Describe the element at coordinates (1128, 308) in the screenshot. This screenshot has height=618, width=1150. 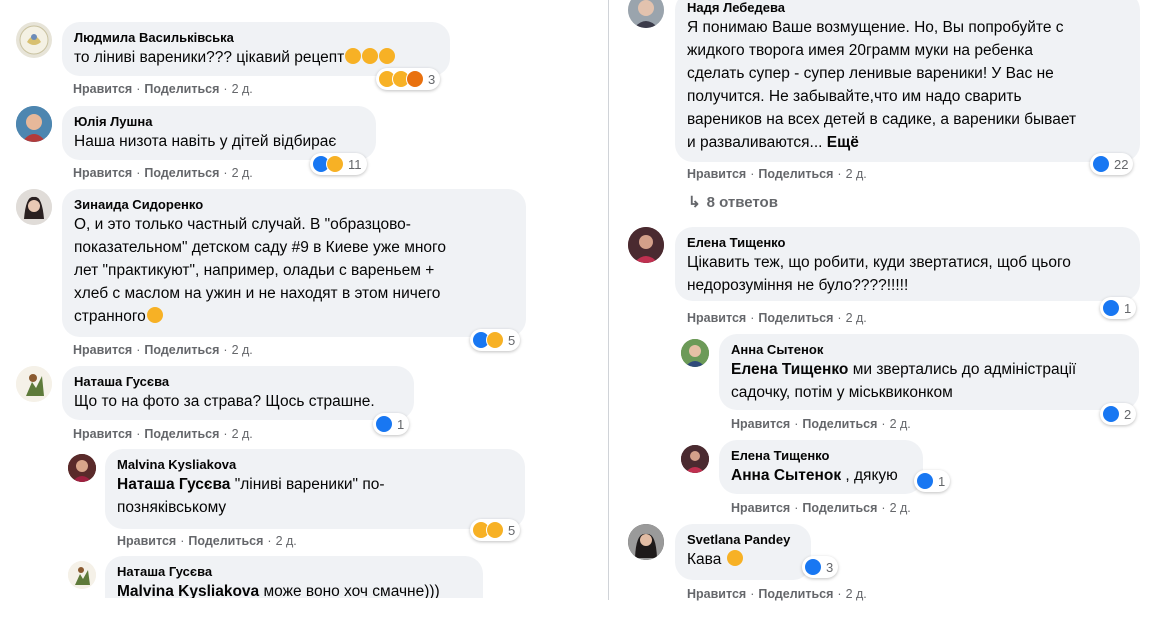
I see `reaction-count: 1` at that location.